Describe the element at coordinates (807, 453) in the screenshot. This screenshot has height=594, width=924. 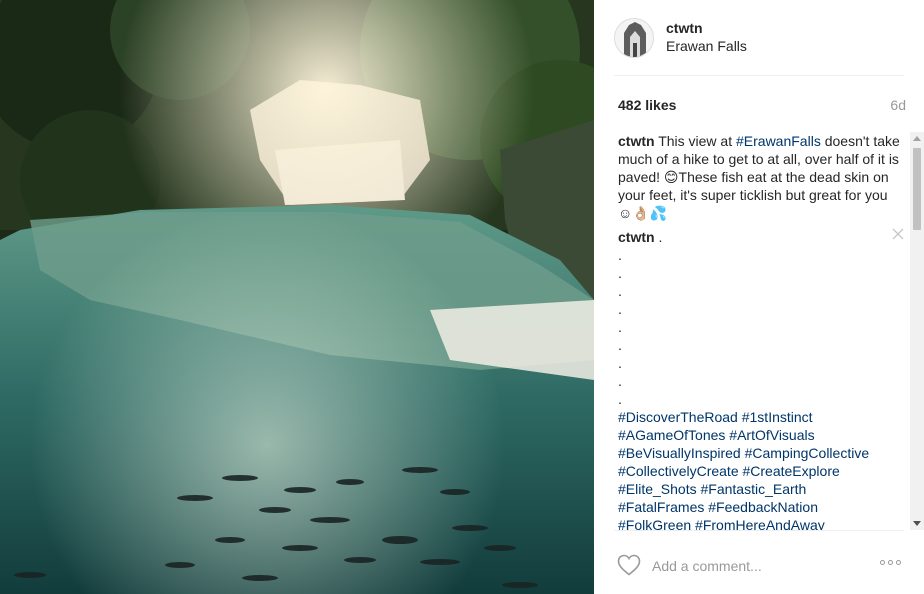
I see `hashtag-link: #CampingCollective` at that location.